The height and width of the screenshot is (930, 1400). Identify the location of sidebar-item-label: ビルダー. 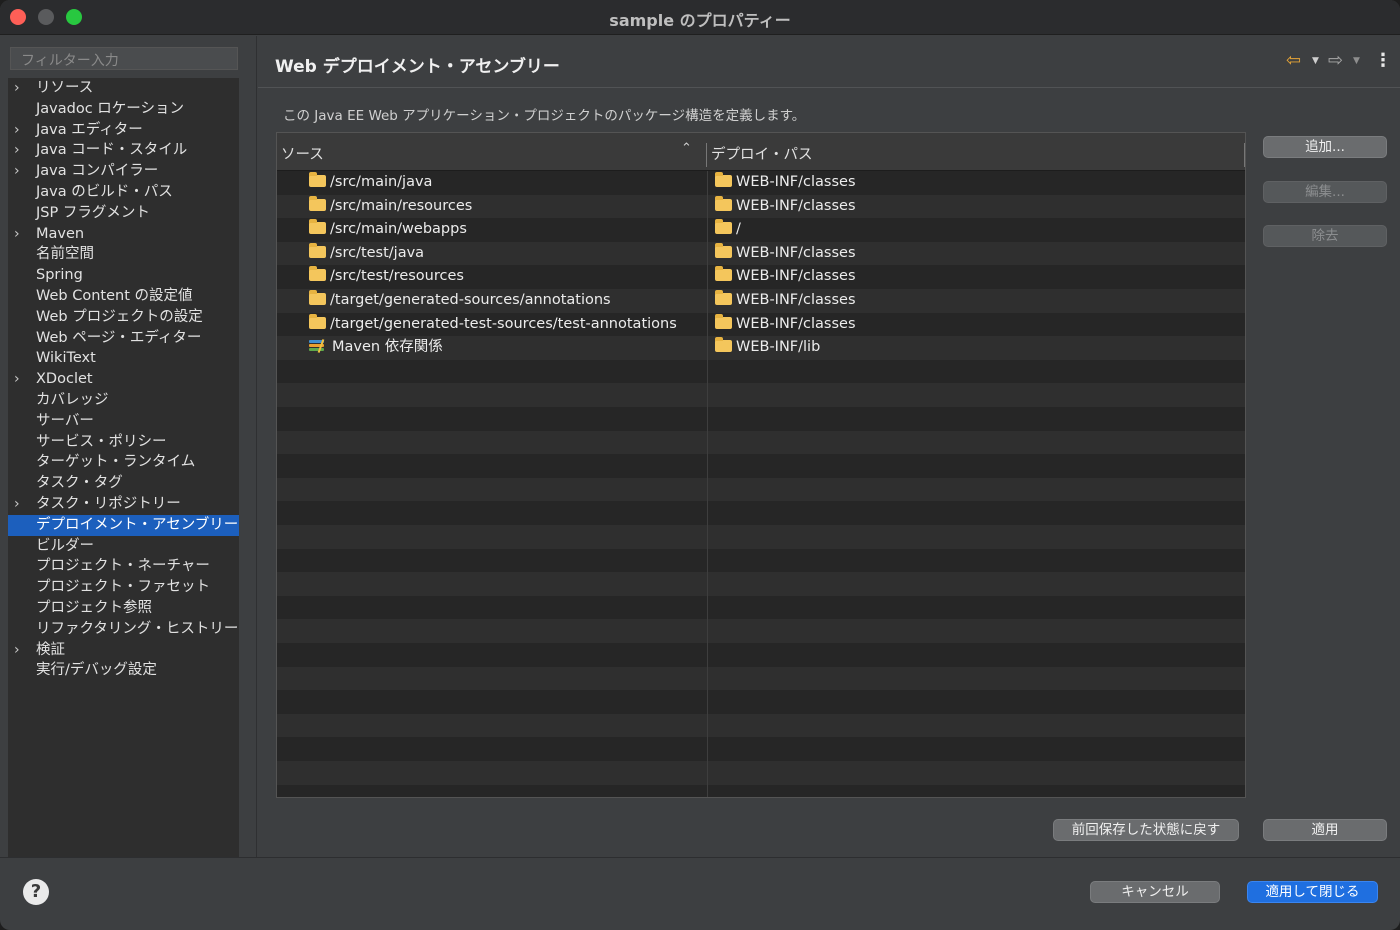
(65, 545).